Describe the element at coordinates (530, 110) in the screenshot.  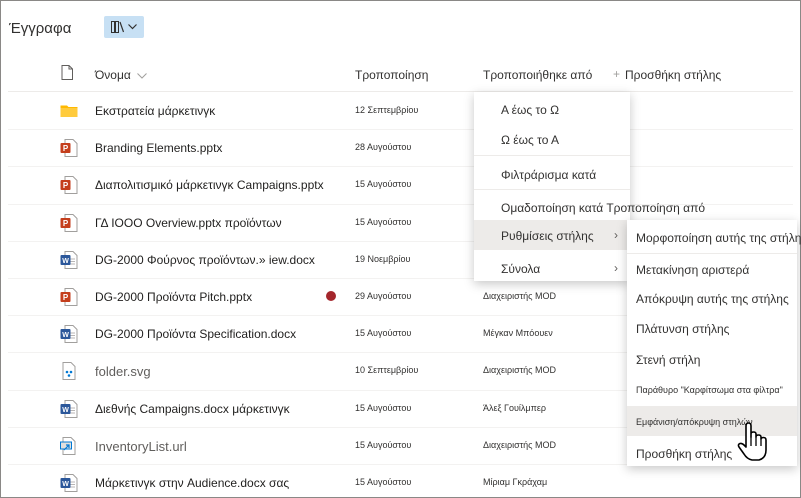
I see `menu-item-label: Α έως το Ω` at that location.